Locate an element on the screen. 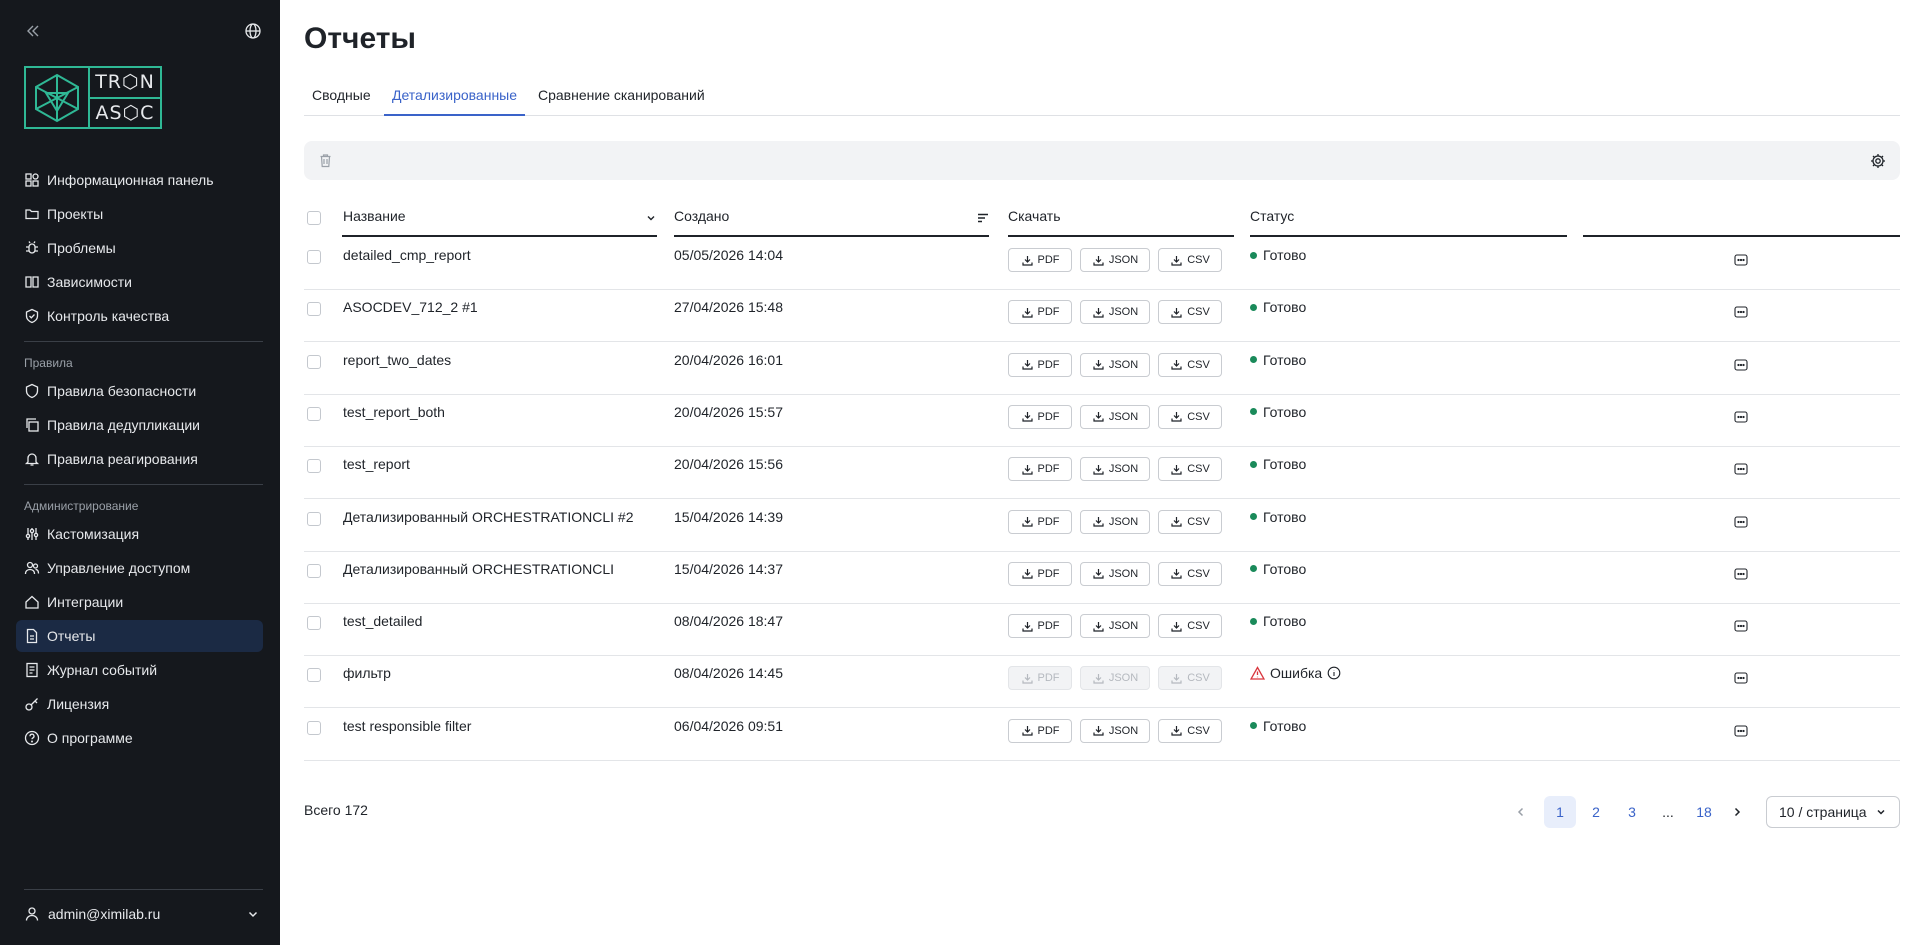 This screenshot has height=945, width=1920. sidebar-item-customization: Кастомизация is located at coordinates (139, 534).